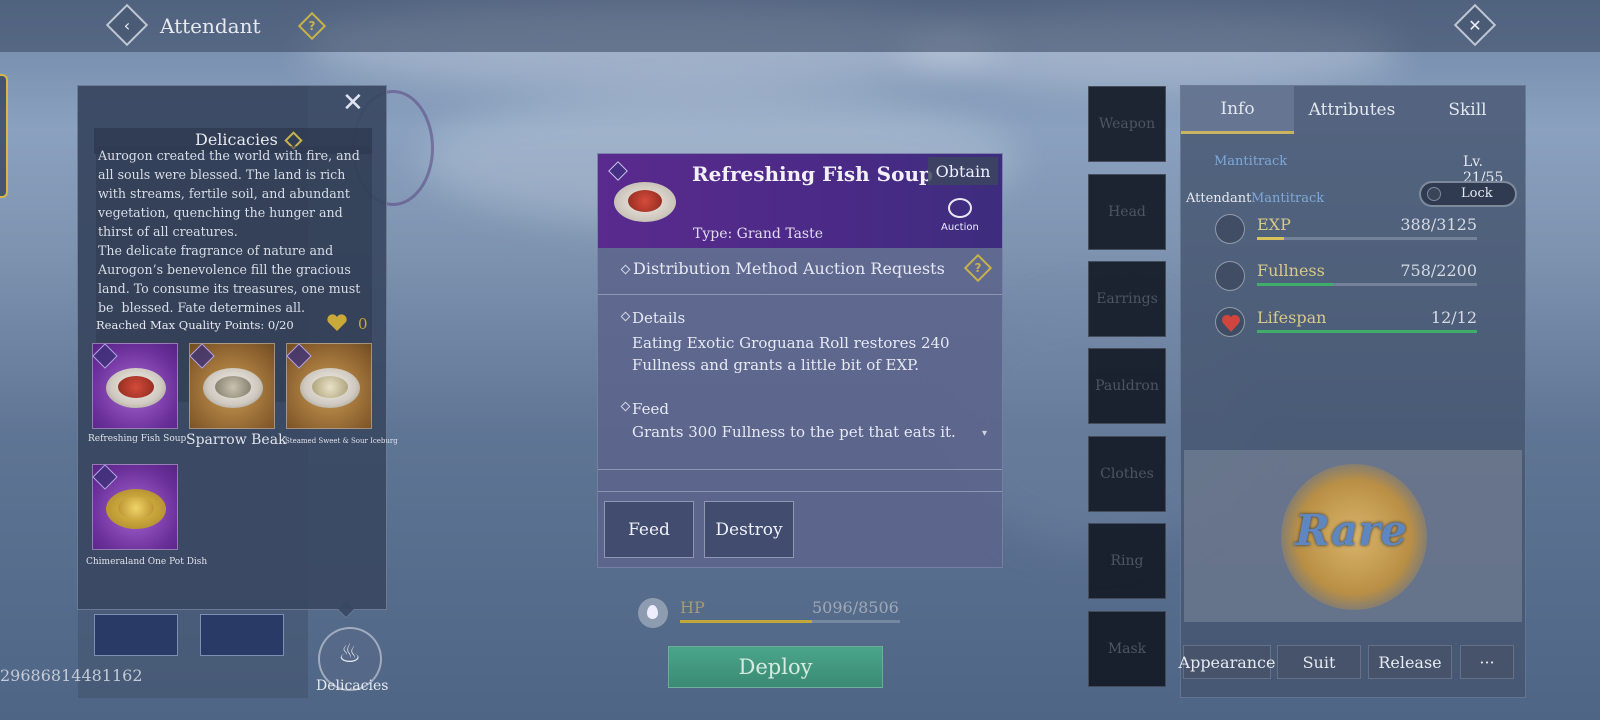 This screenshot has width=1600, height=720. Describe the element at coordinates (618, 171) in the screenshot. I see `rarity-icon` at that location.